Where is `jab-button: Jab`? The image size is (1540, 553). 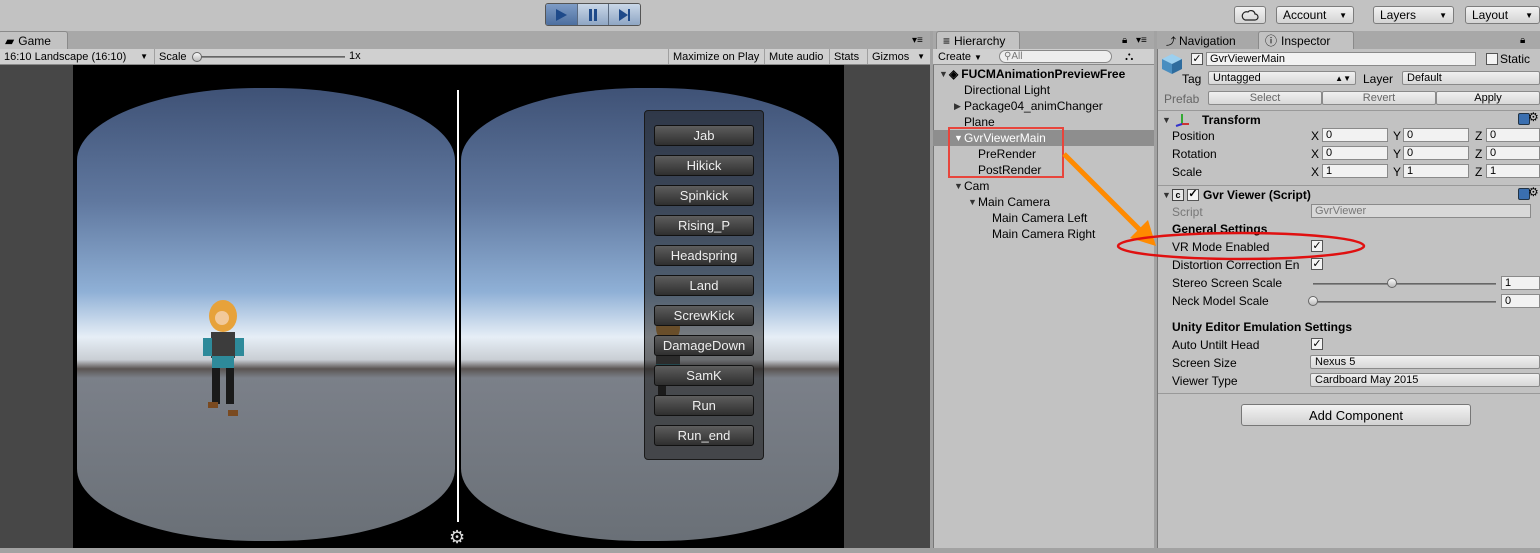
jab-button: Jab is located at coordinates (704, 135).